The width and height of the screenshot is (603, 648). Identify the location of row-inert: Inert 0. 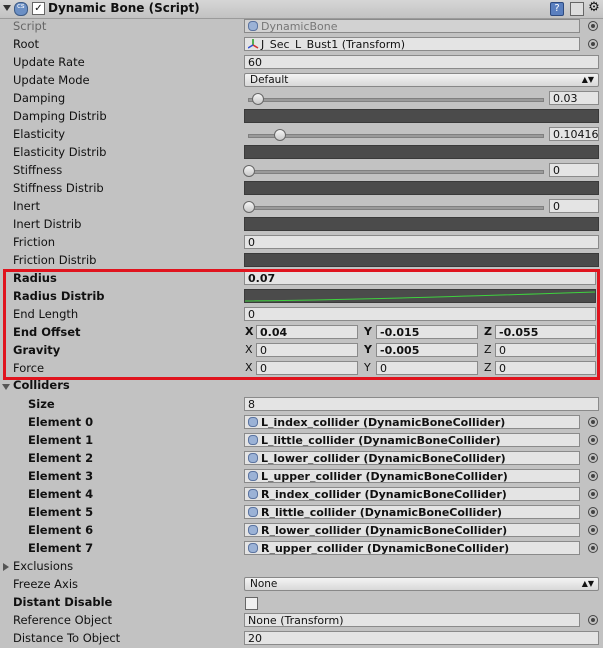
(301, 207).